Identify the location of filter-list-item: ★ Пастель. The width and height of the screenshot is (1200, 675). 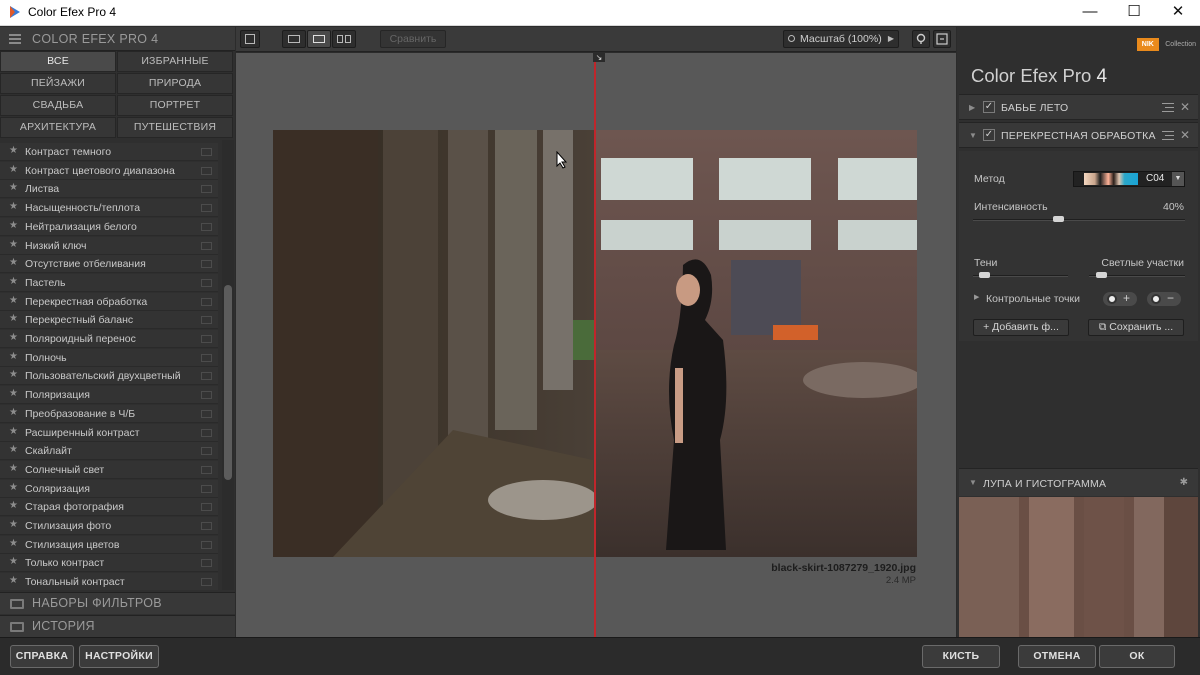
(109, 282).